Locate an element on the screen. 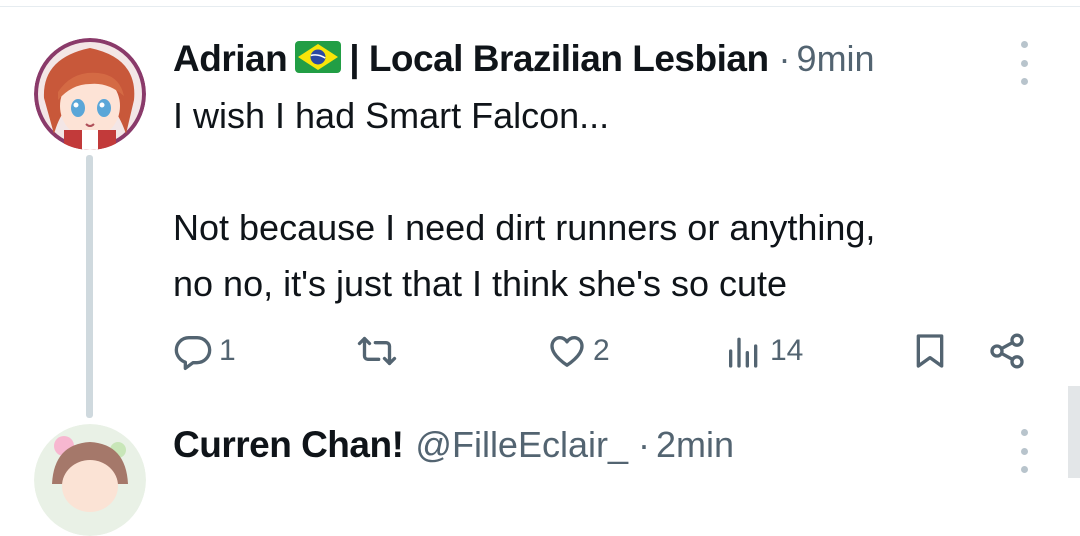 The height and width of the screenshot is (536, 1080). display-name-suffix: | Local Brazilian Lesbian is located at coordinates (559, 59).